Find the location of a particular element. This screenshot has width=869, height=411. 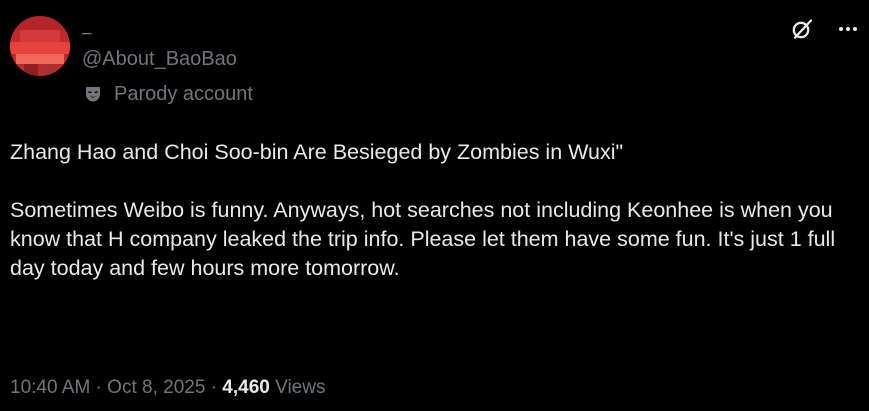

grok-icon is located at coordinates (802, 29).